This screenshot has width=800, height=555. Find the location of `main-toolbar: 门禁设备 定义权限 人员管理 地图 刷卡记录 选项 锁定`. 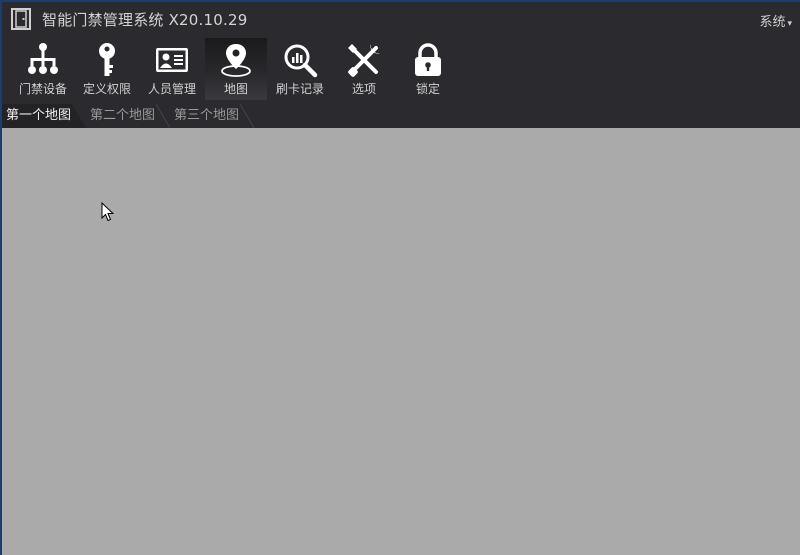

main-toolbar: 门禁设备 定义权限 人员管理 地图 刷卡记录 选项 锁定 is located at coordinates (401, 68).